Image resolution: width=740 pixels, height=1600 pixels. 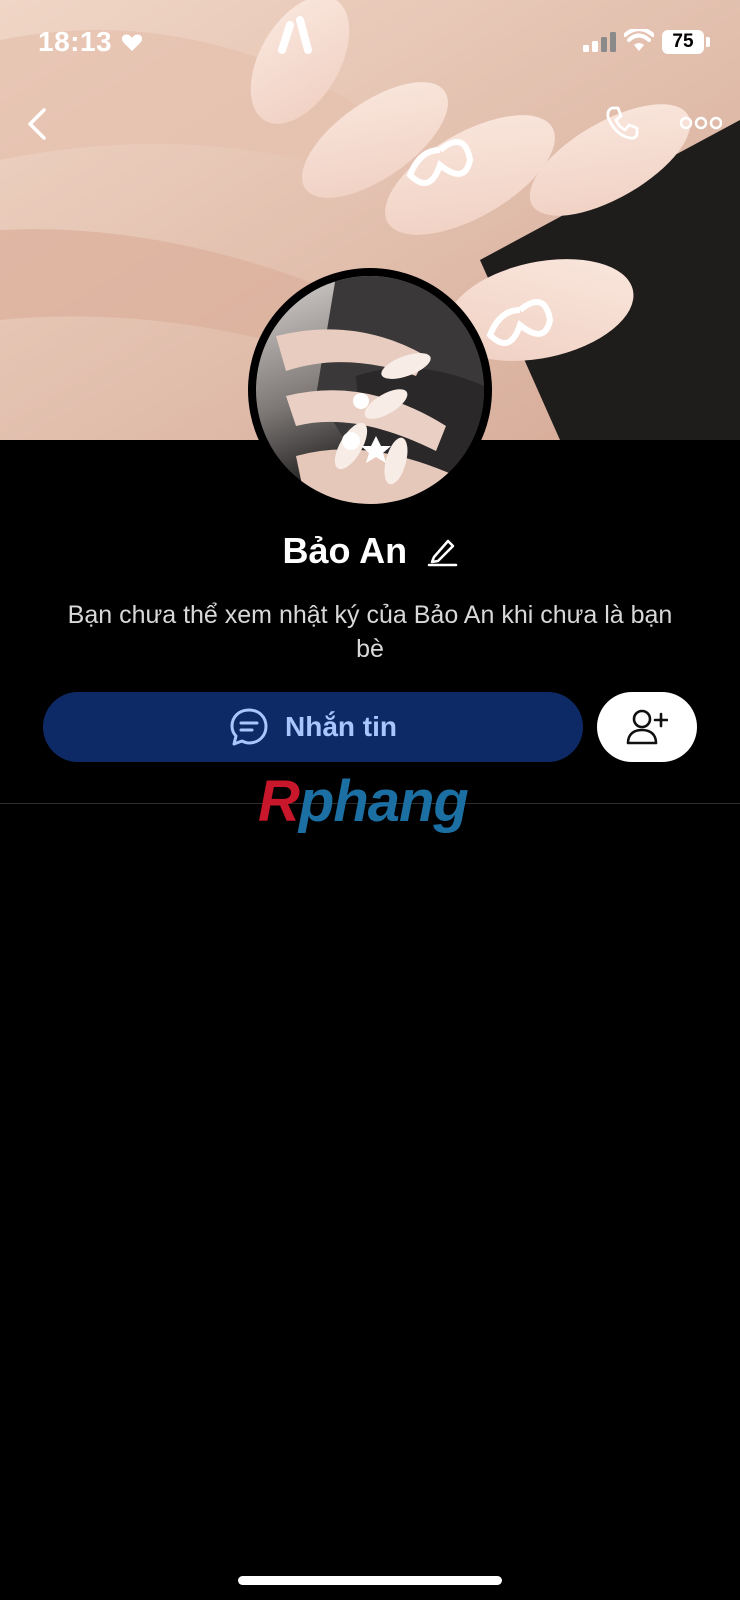 What do you see at coordinates (708, 42) in the screenshot?
I see `battery-tip` at bounding box center [708, 42].